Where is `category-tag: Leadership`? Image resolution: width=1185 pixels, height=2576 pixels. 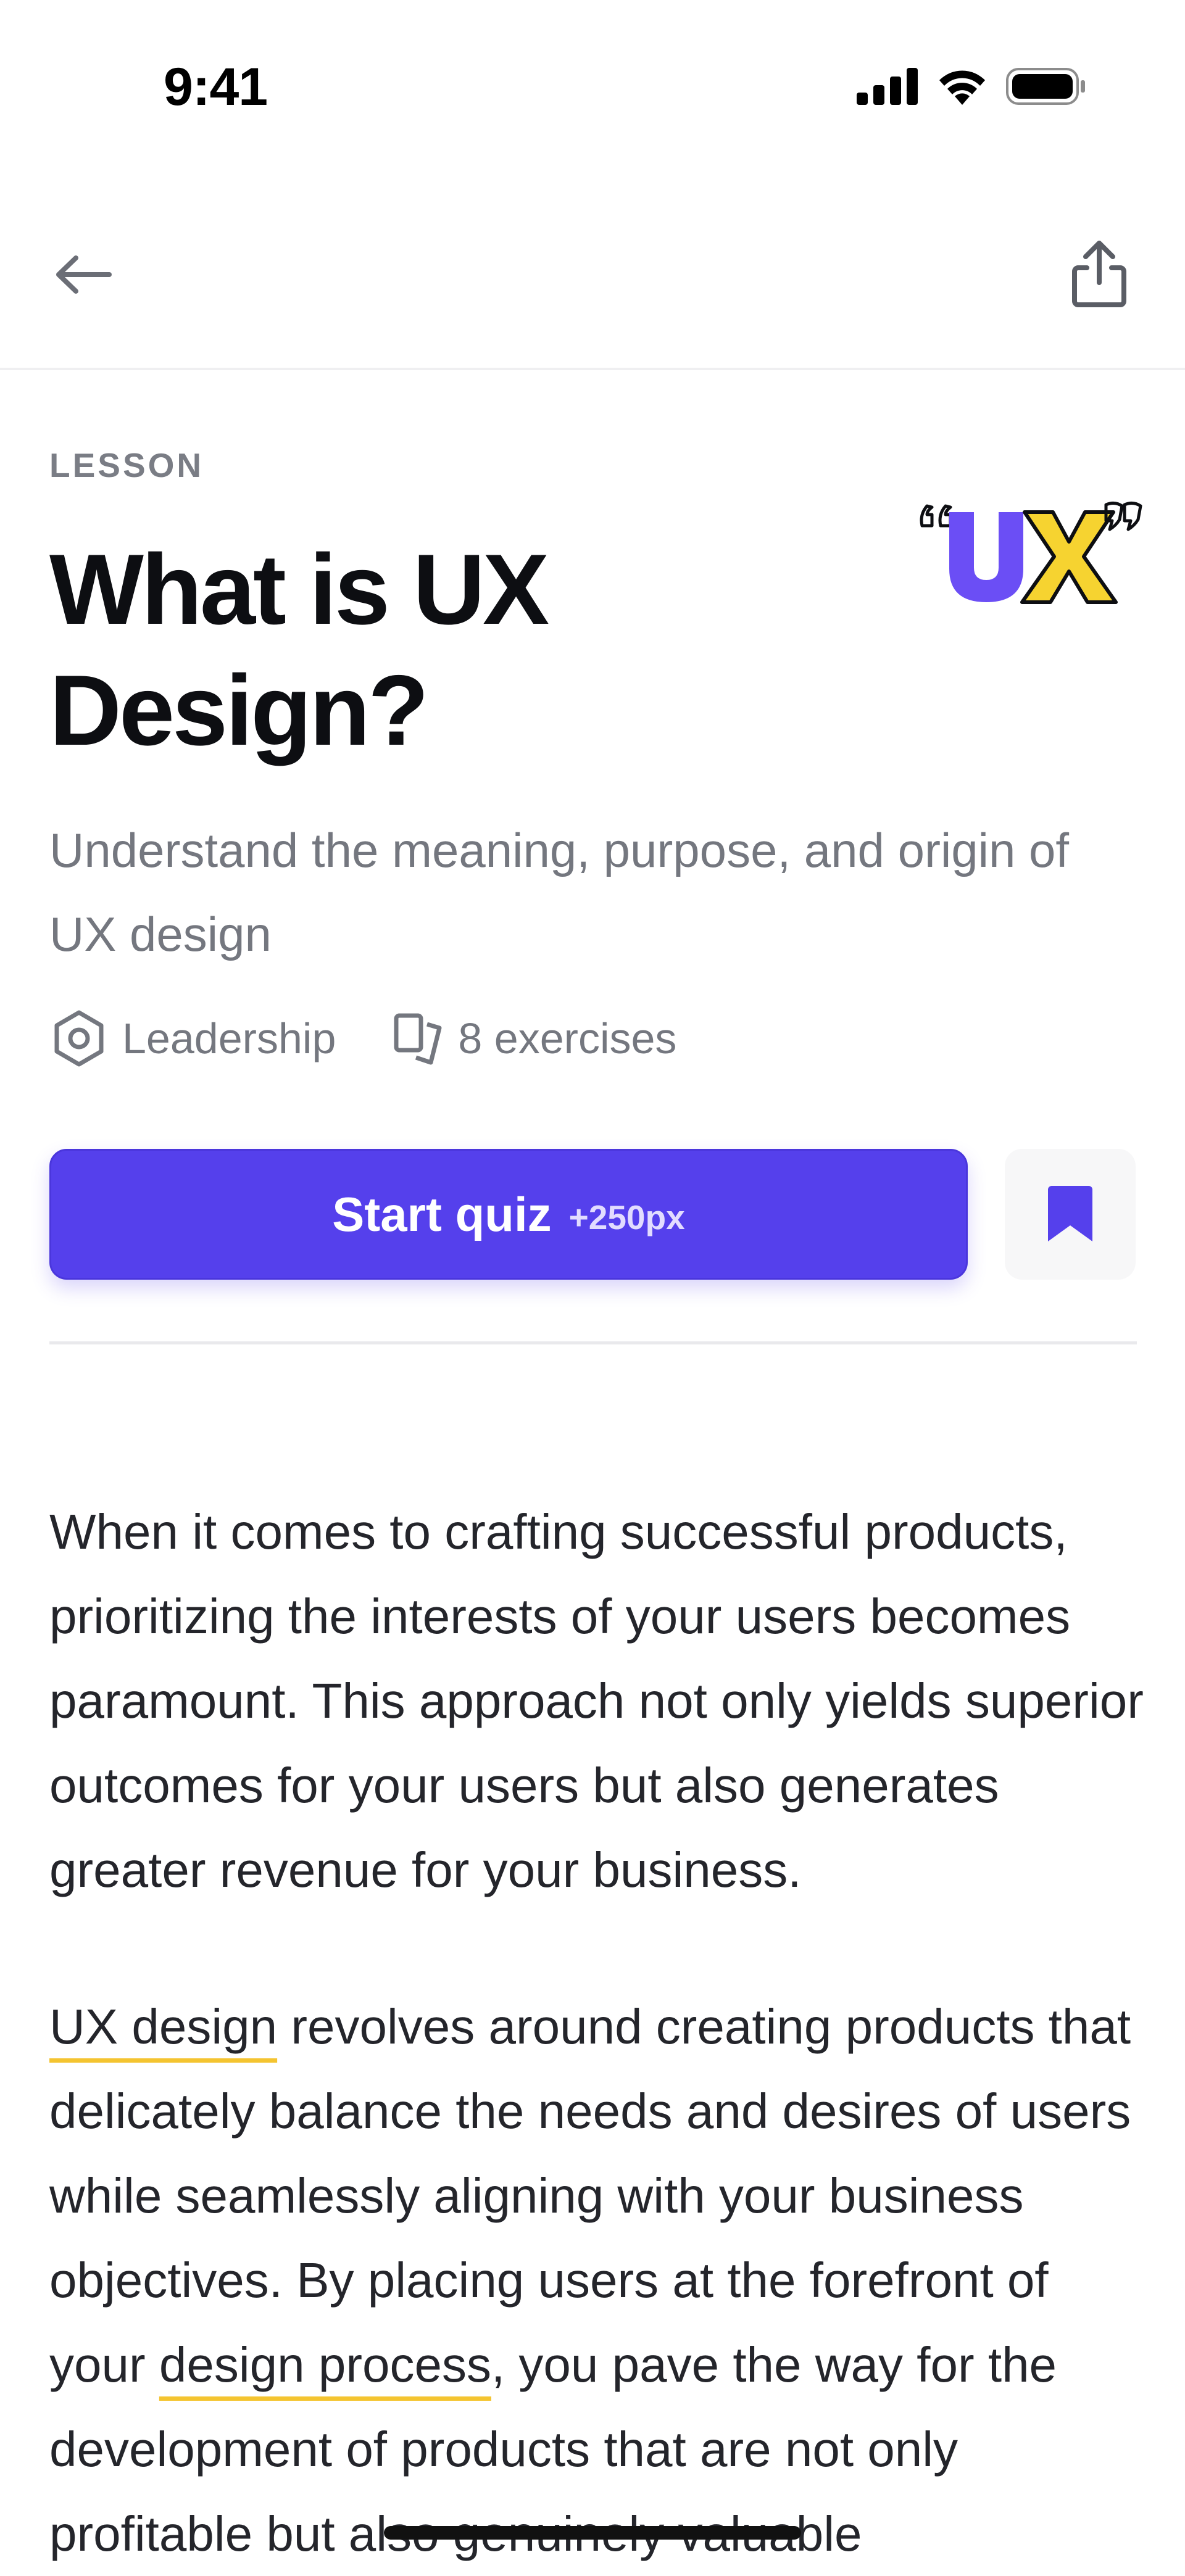 category-tag: Leadership is located at coordinates (192, 1038).